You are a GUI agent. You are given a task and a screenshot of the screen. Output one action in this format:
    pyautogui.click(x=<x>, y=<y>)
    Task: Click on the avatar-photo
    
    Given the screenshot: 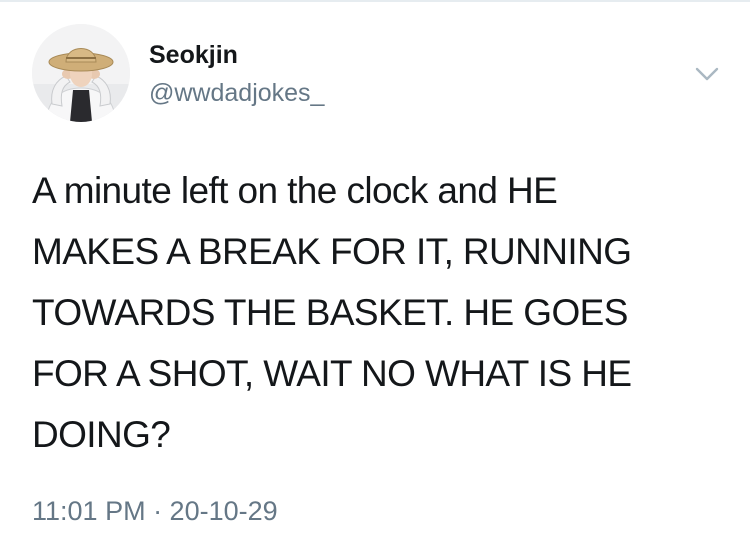 What is the action you would take?
    pyautogui.click(x=81, y=73)
    